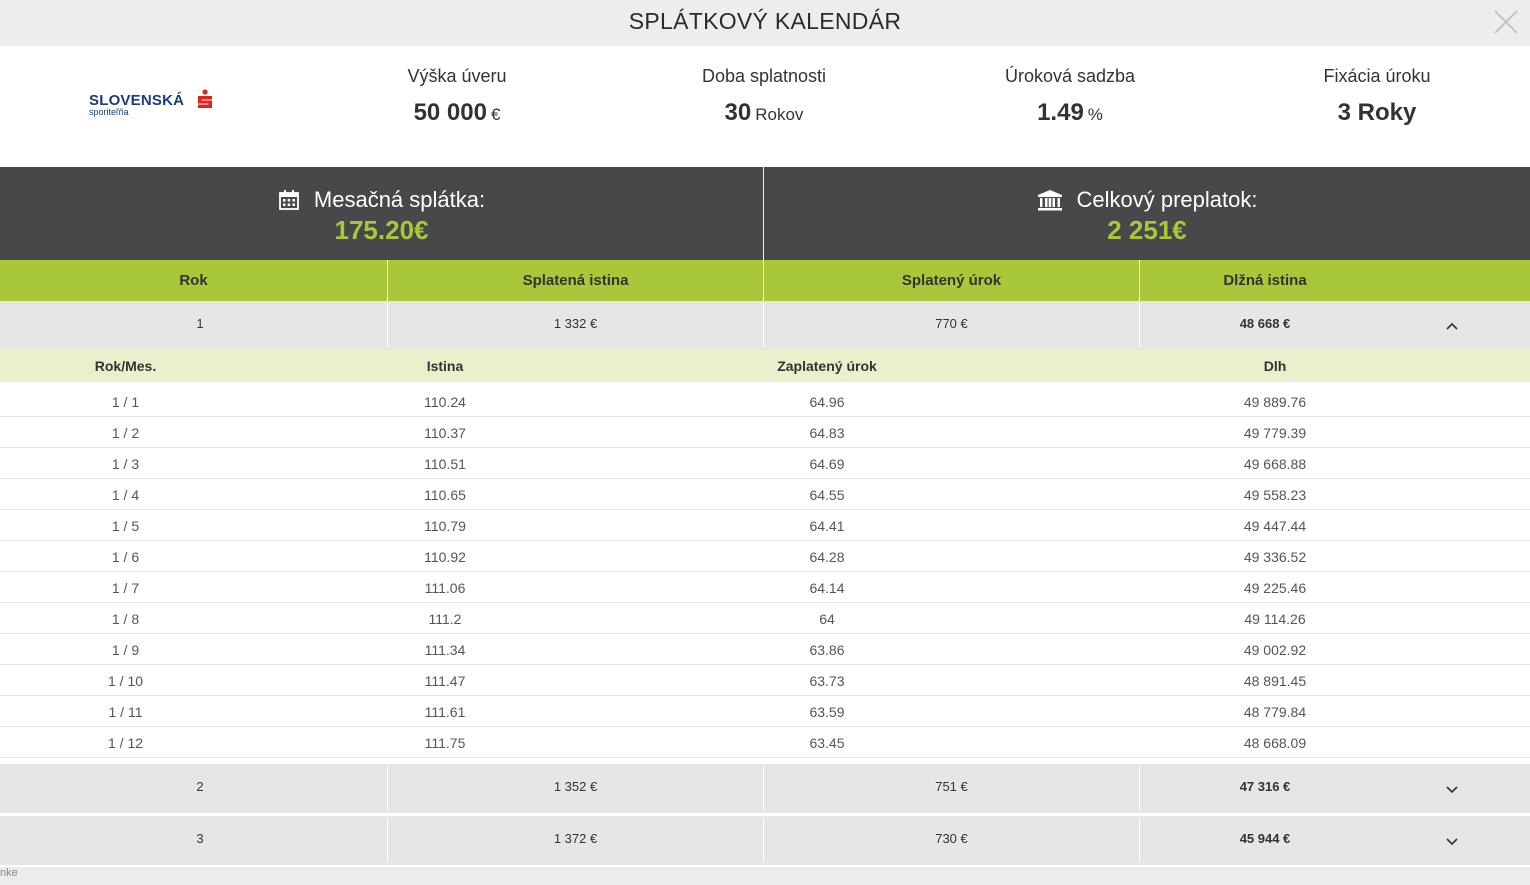  Describe the element at coordinates (765, 587) in the screenshot. I see `month-row: 1 / 7 111.06 64.14 49 225.46` at that location.